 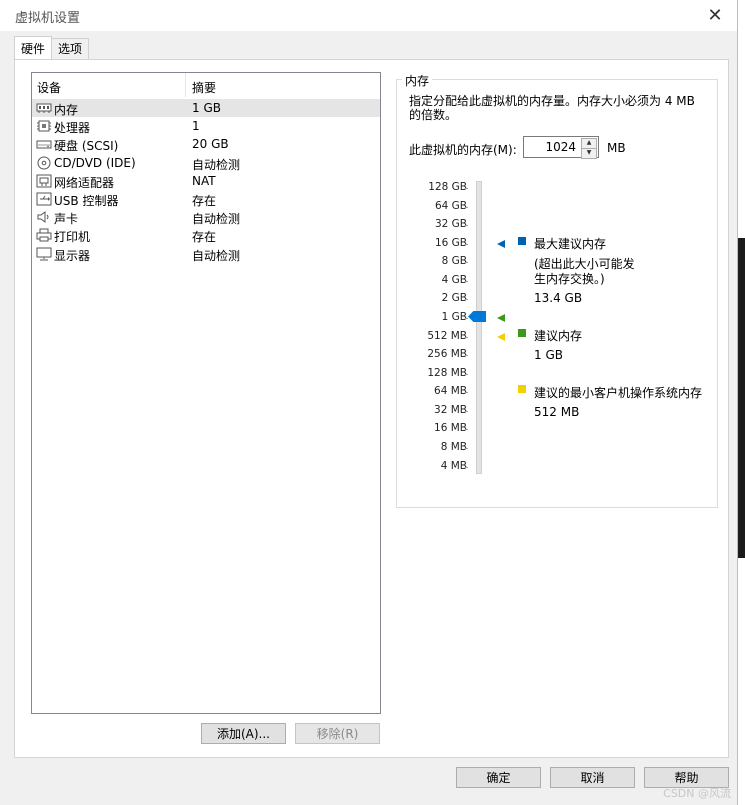 What do you see at coordinates (450, 428) in the screenshot?
I see `scale-label: 16 MB` at bounding box center [450, 428].